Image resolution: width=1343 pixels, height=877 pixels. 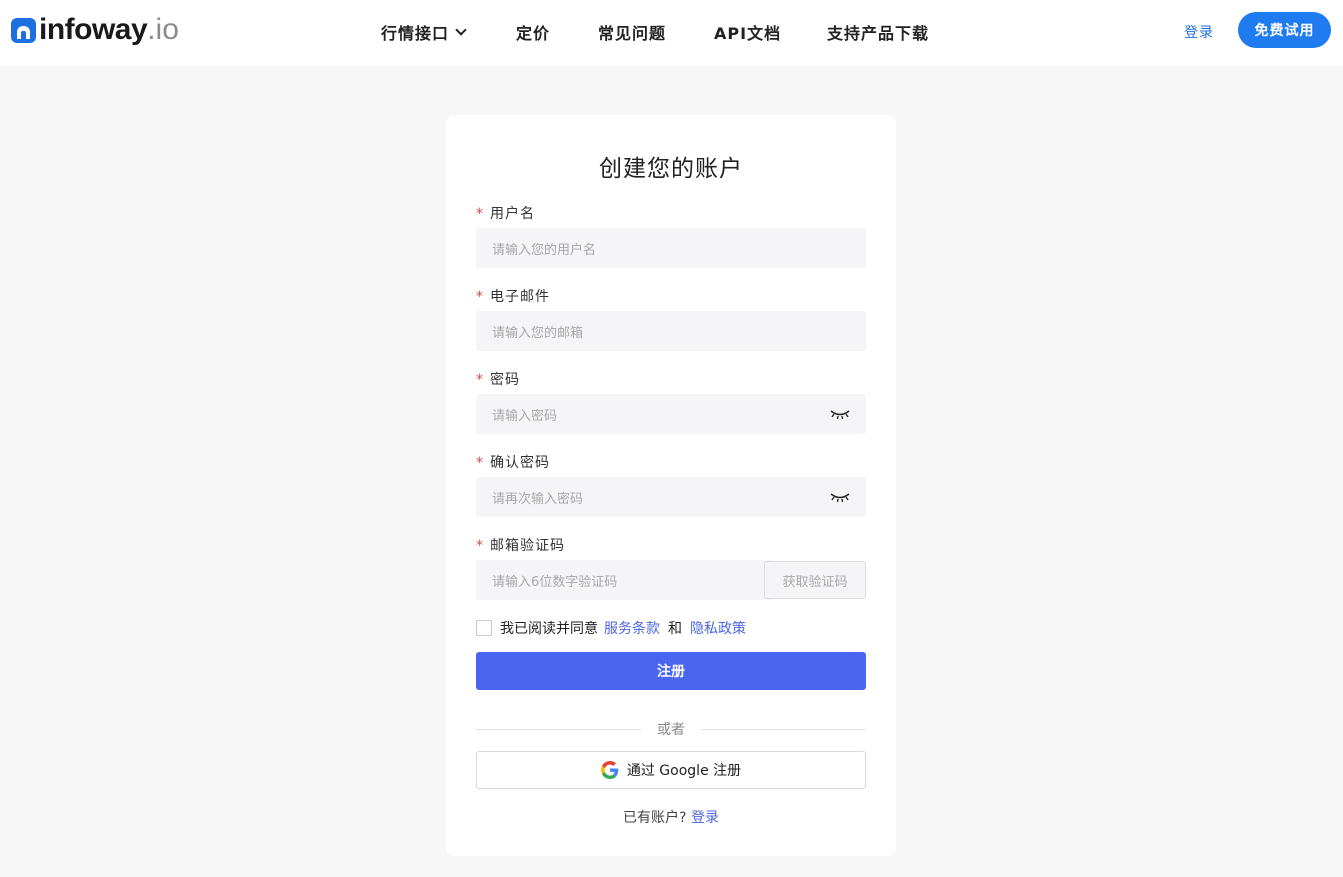 I want to click on google-signup-button: 通过 Google 注册, so click(x=671, y=770).